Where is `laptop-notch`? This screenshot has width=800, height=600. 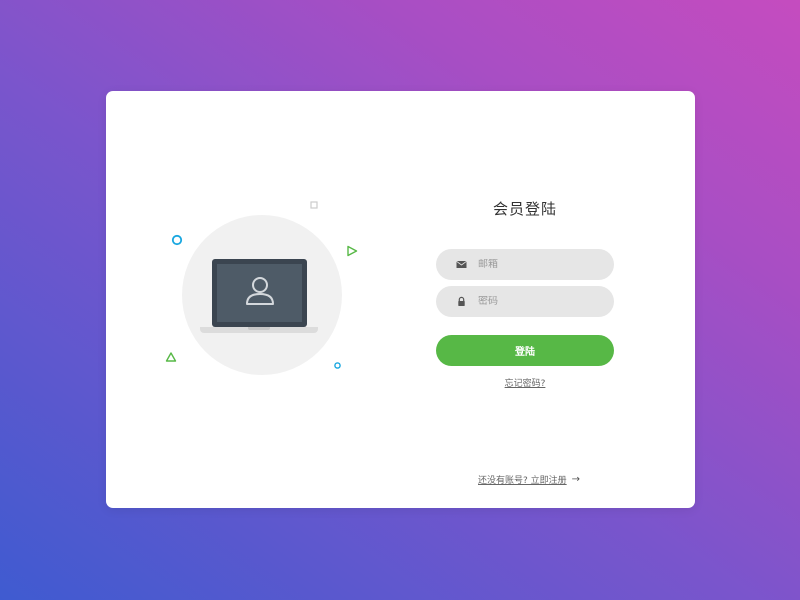 laptop-notch is located at coordinates (259, 328).